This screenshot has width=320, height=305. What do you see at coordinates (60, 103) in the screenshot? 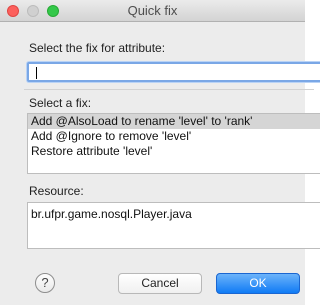
I see `fixes-label: Select a fix:` at bounding box center [60, 103].